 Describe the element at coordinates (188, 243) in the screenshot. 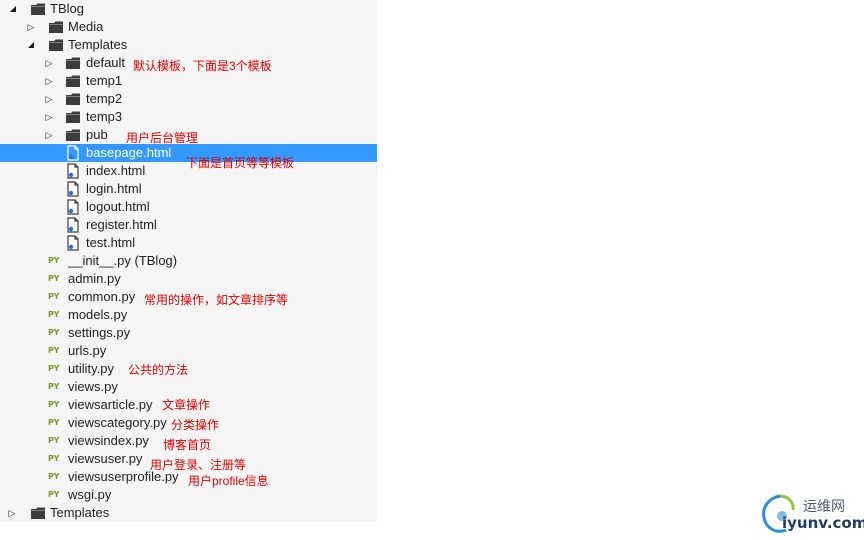

I see `tree-item: test.html` at that location.